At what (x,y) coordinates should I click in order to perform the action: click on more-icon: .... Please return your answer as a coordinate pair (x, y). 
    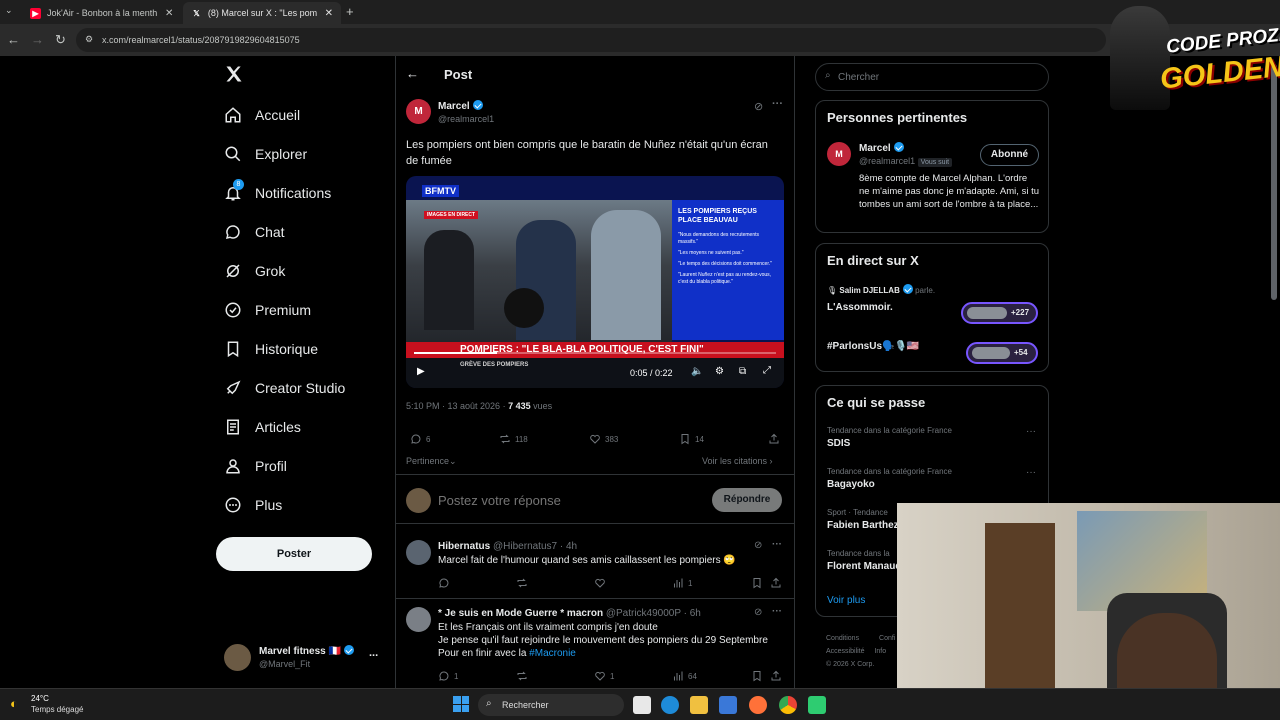
    Looking at the image, I should click on (373, 653).